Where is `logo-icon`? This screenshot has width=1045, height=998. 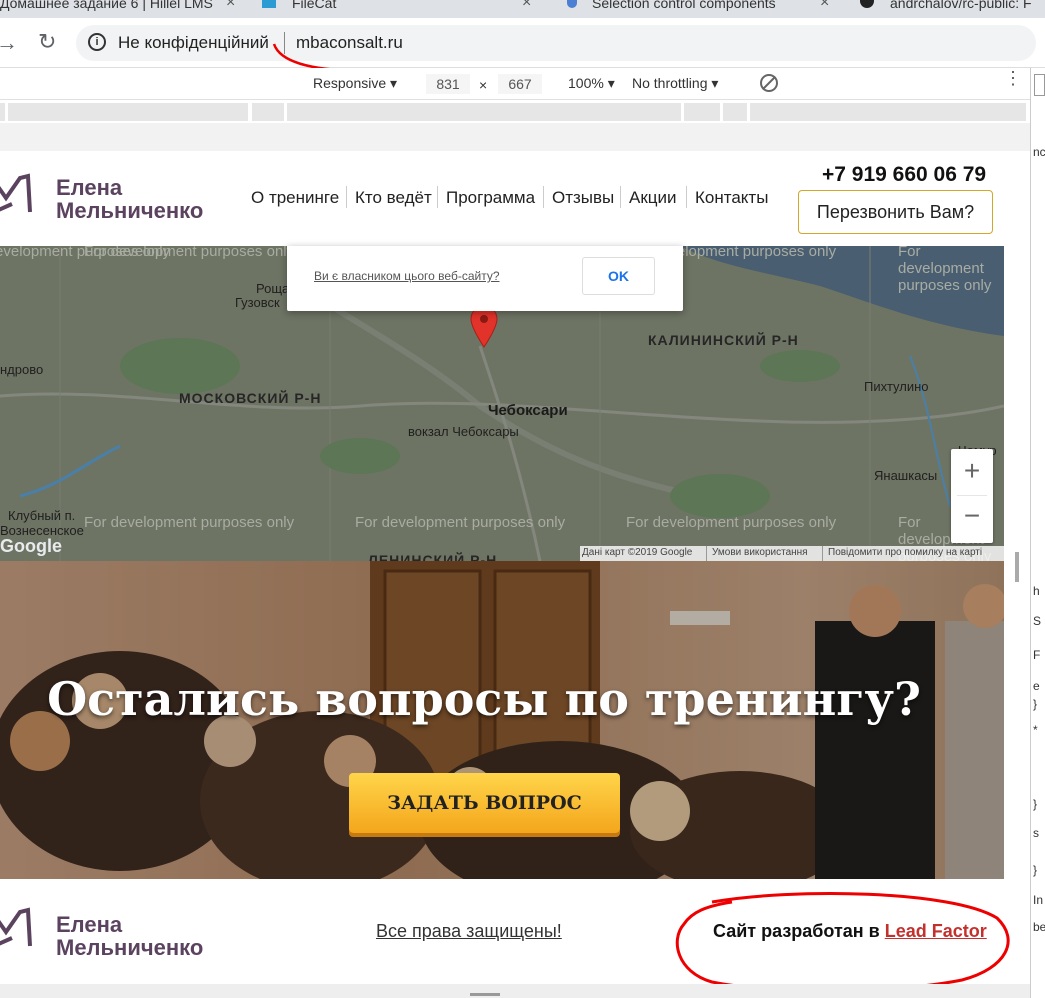 logo-icon is located at coordinates (16, 193).